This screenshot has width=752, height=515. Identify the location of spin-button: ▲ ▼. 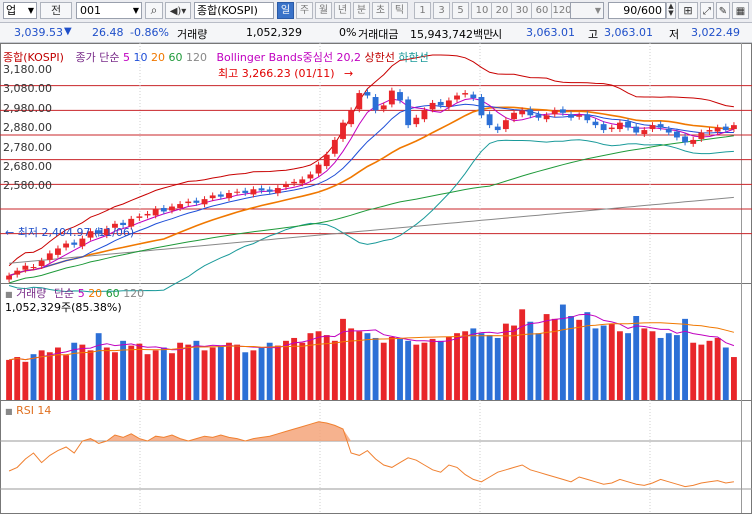
(671, 10).